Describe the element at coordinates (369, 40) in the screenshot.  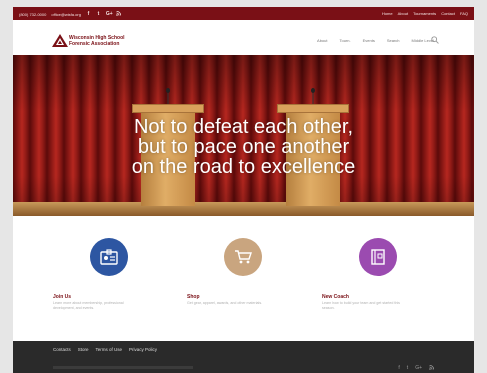
I see `nav-item-events: Events` at that location.